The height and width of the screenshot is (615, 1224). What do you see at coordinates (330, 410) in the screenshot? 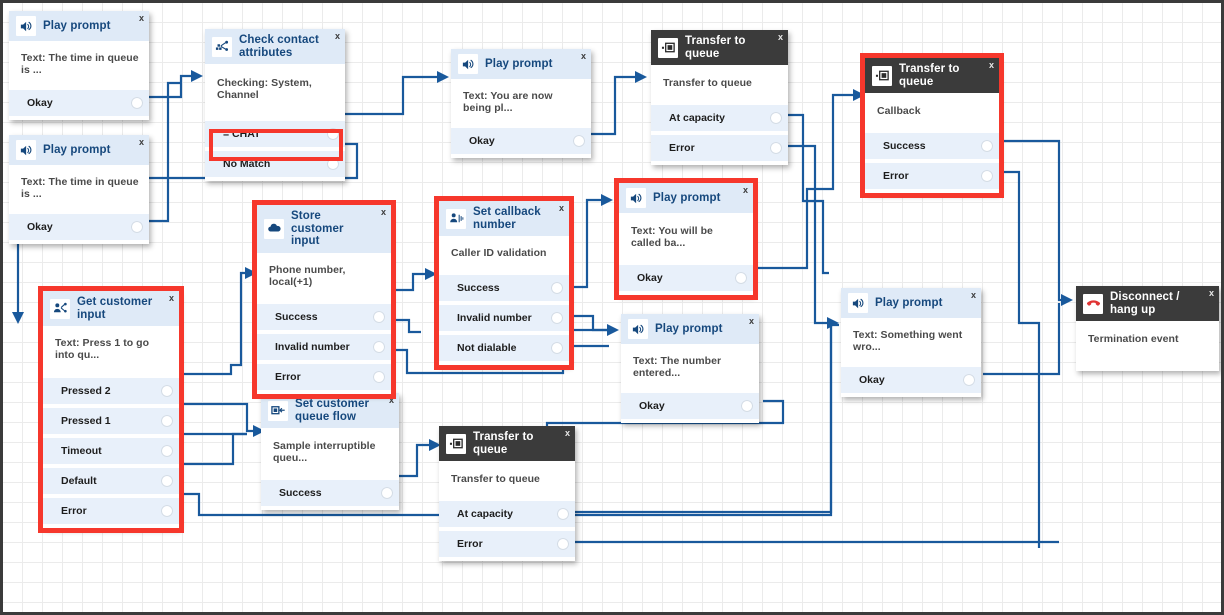
I see `node-header: Set customer queue flow x` at bounding box center [330, 410].